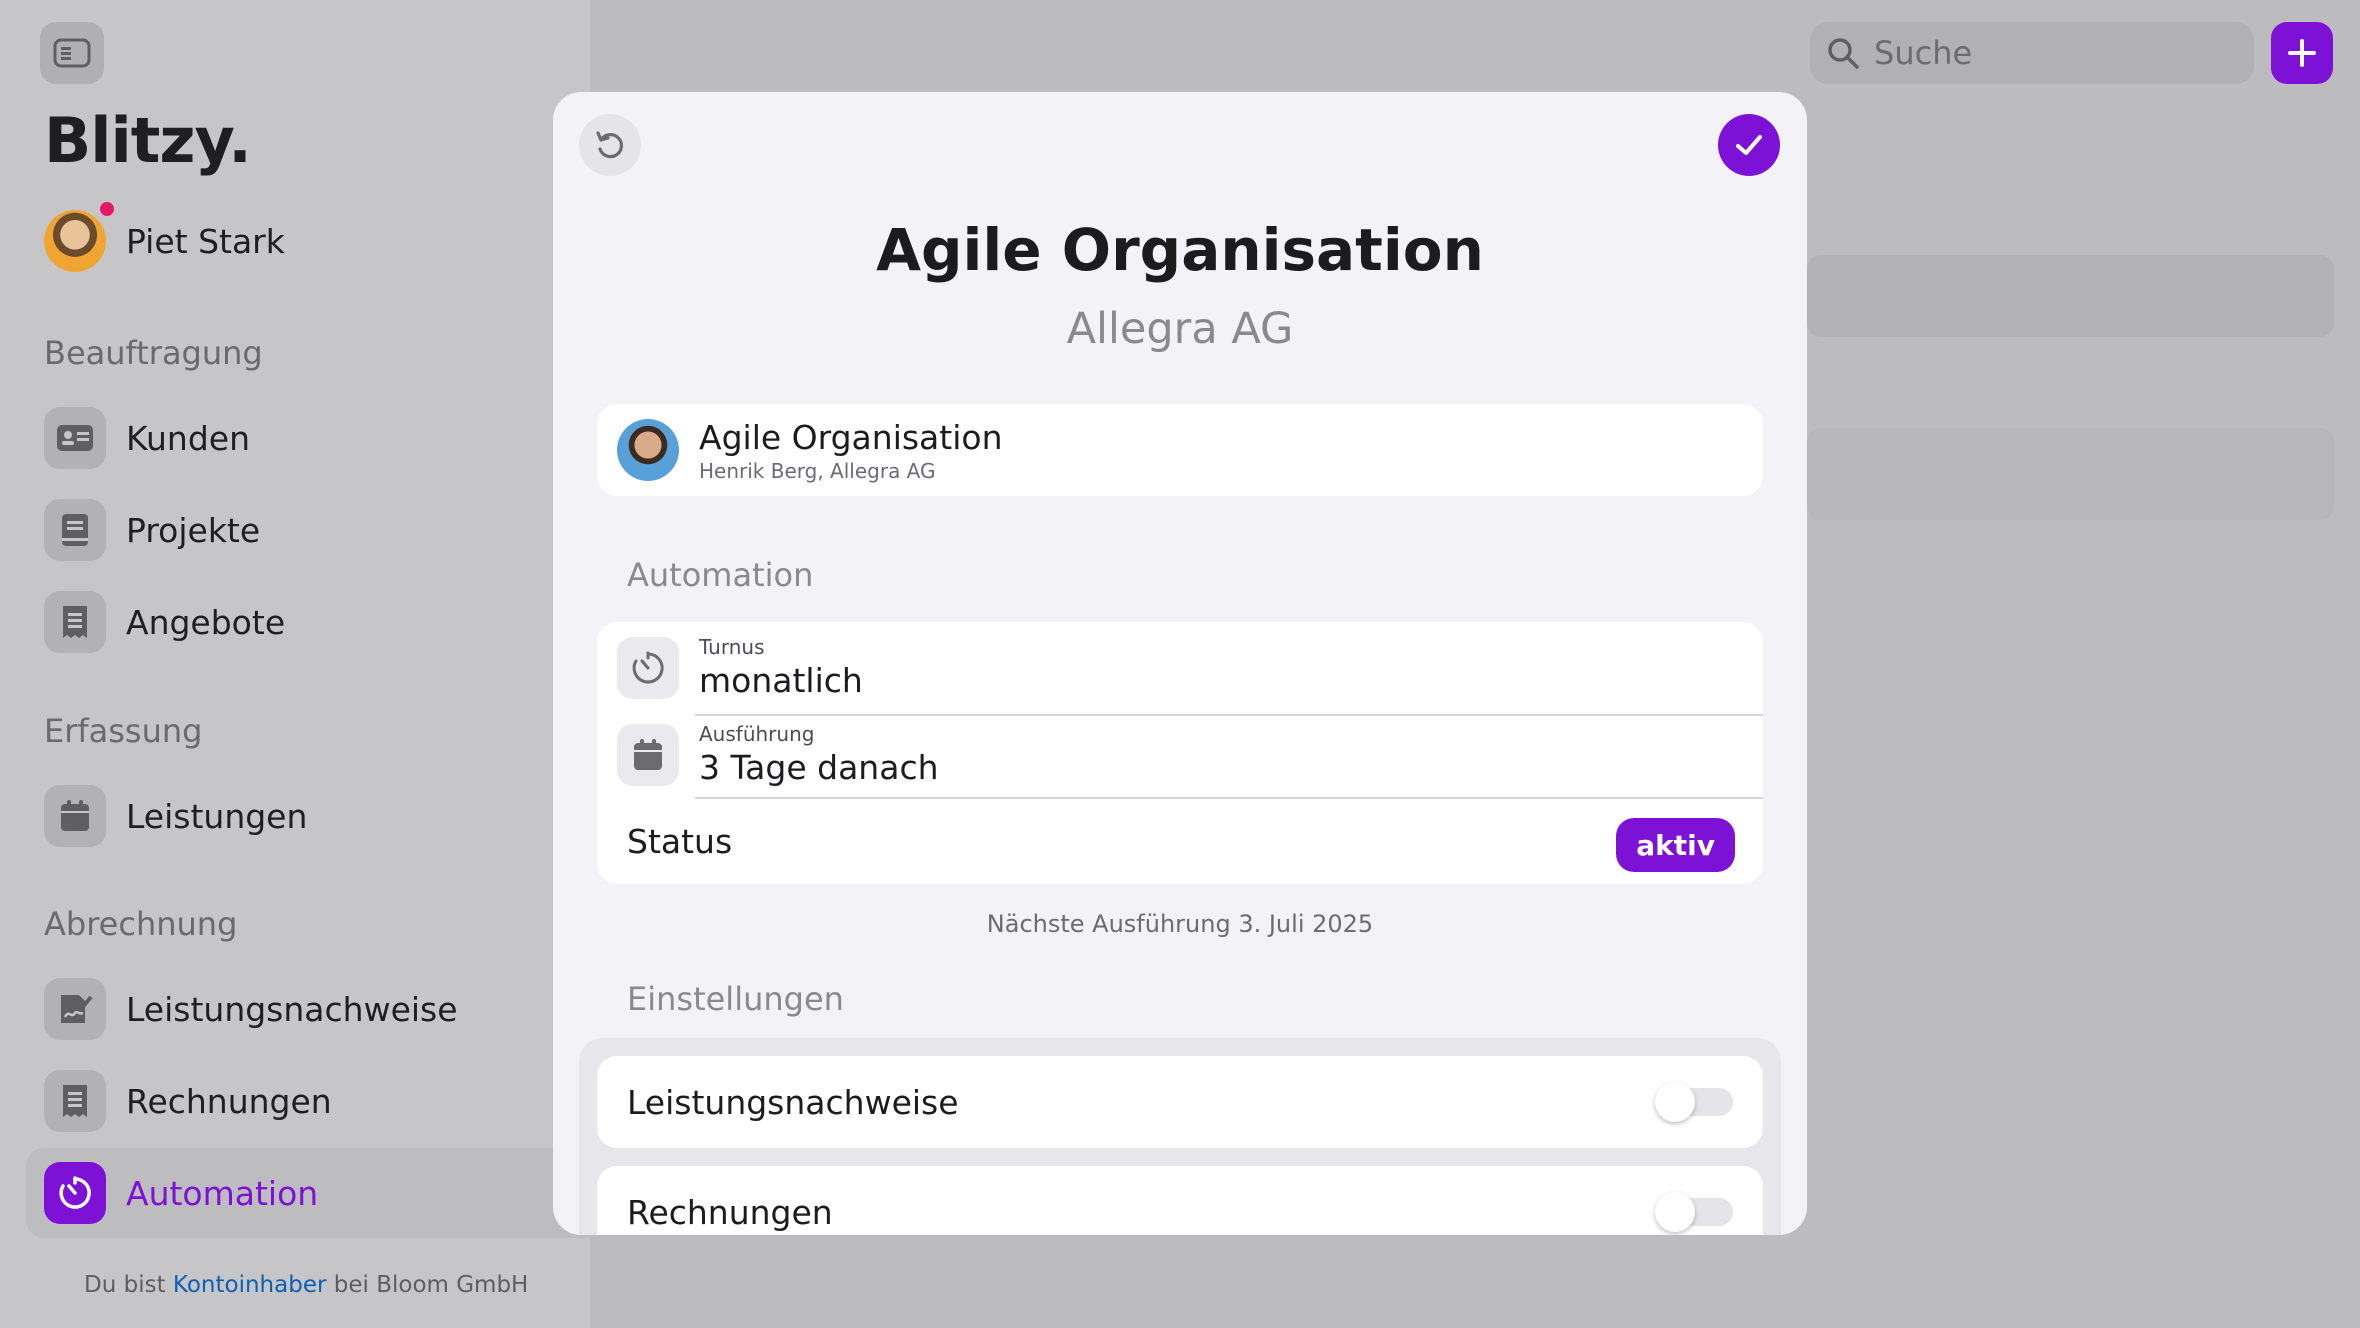  I want to click on status-badge: aktiv, so click(1675, 845).